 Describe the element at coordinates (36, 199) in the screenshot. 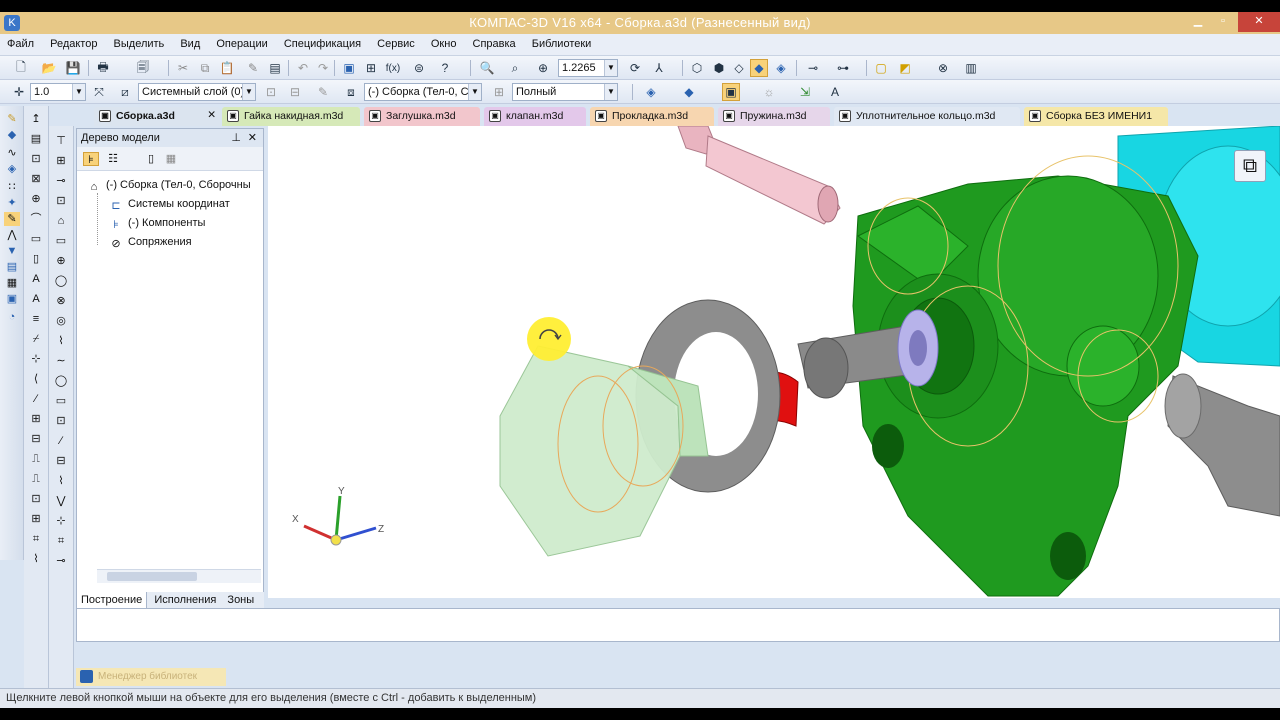

I see `tool-icon: ⊕` at that location.